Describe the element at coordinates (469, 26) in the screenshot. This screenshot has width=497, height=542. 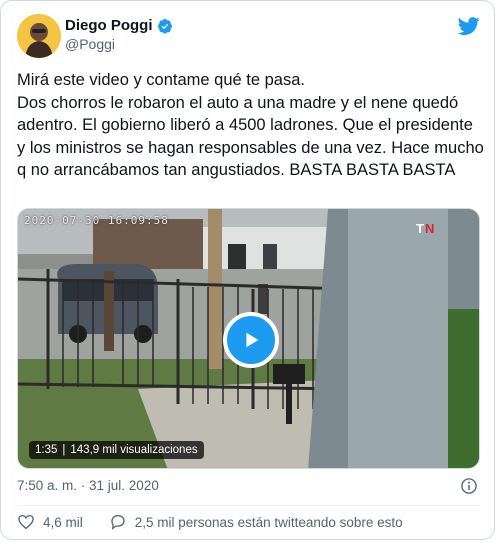
I see `twitter-bird-icon` at that location.